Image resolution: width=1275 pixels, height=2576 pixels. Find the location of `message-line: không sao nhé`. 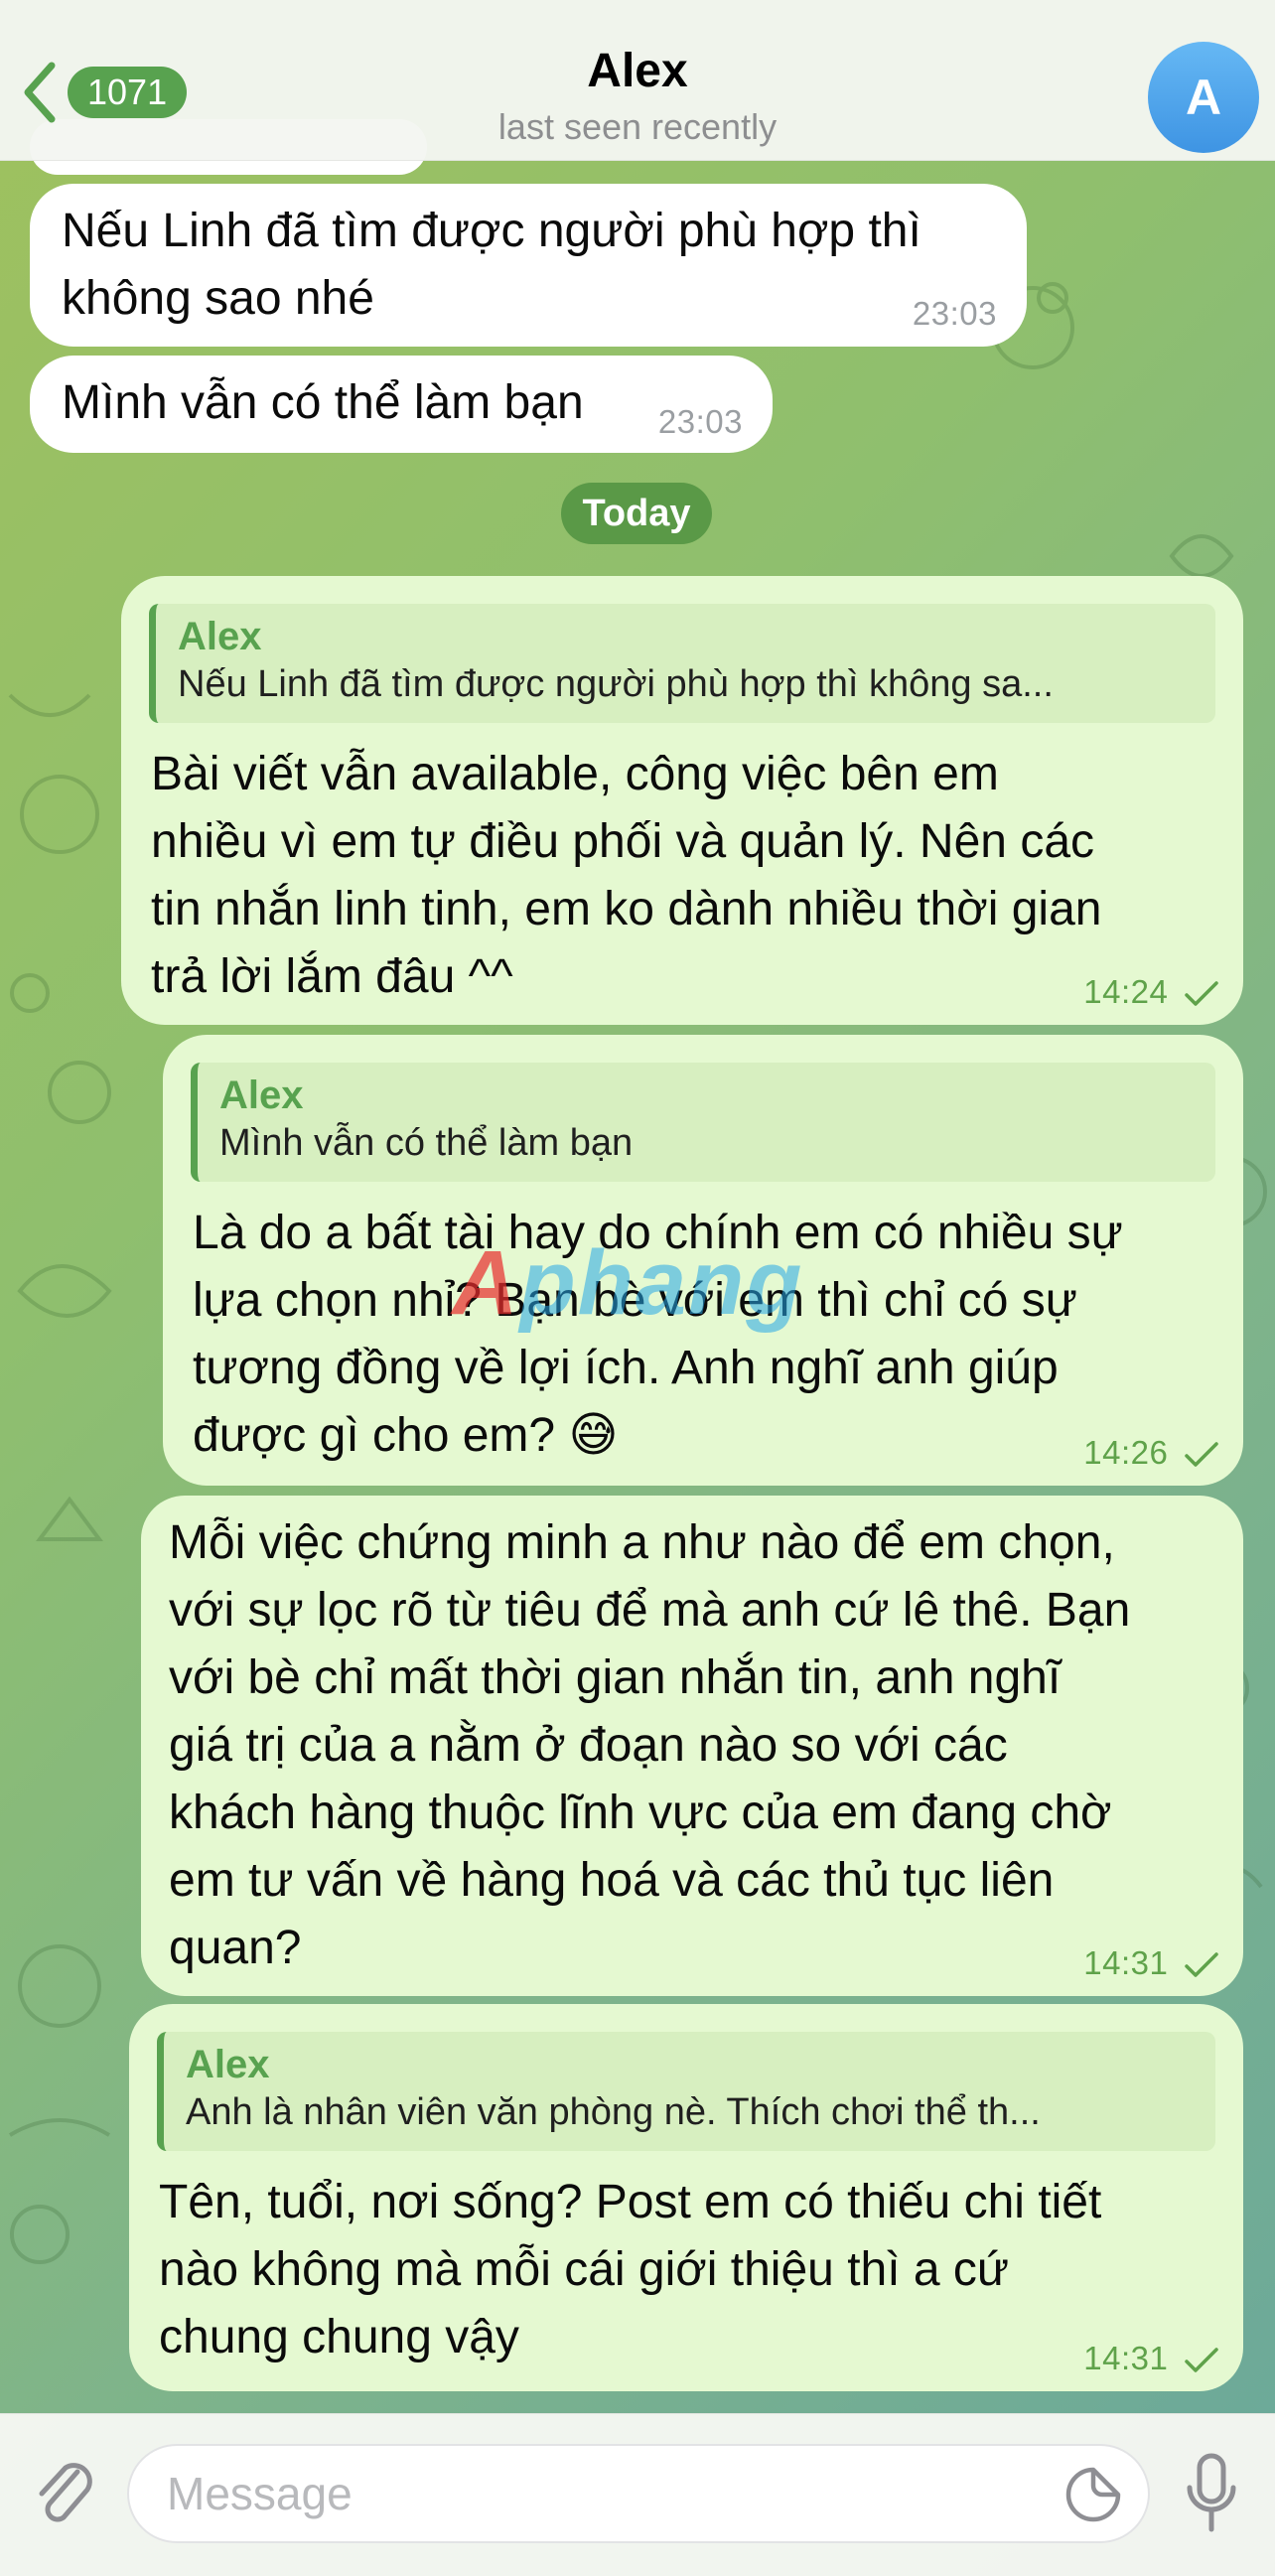

message-line: không sao nhé is located at coordinates (218, 298).